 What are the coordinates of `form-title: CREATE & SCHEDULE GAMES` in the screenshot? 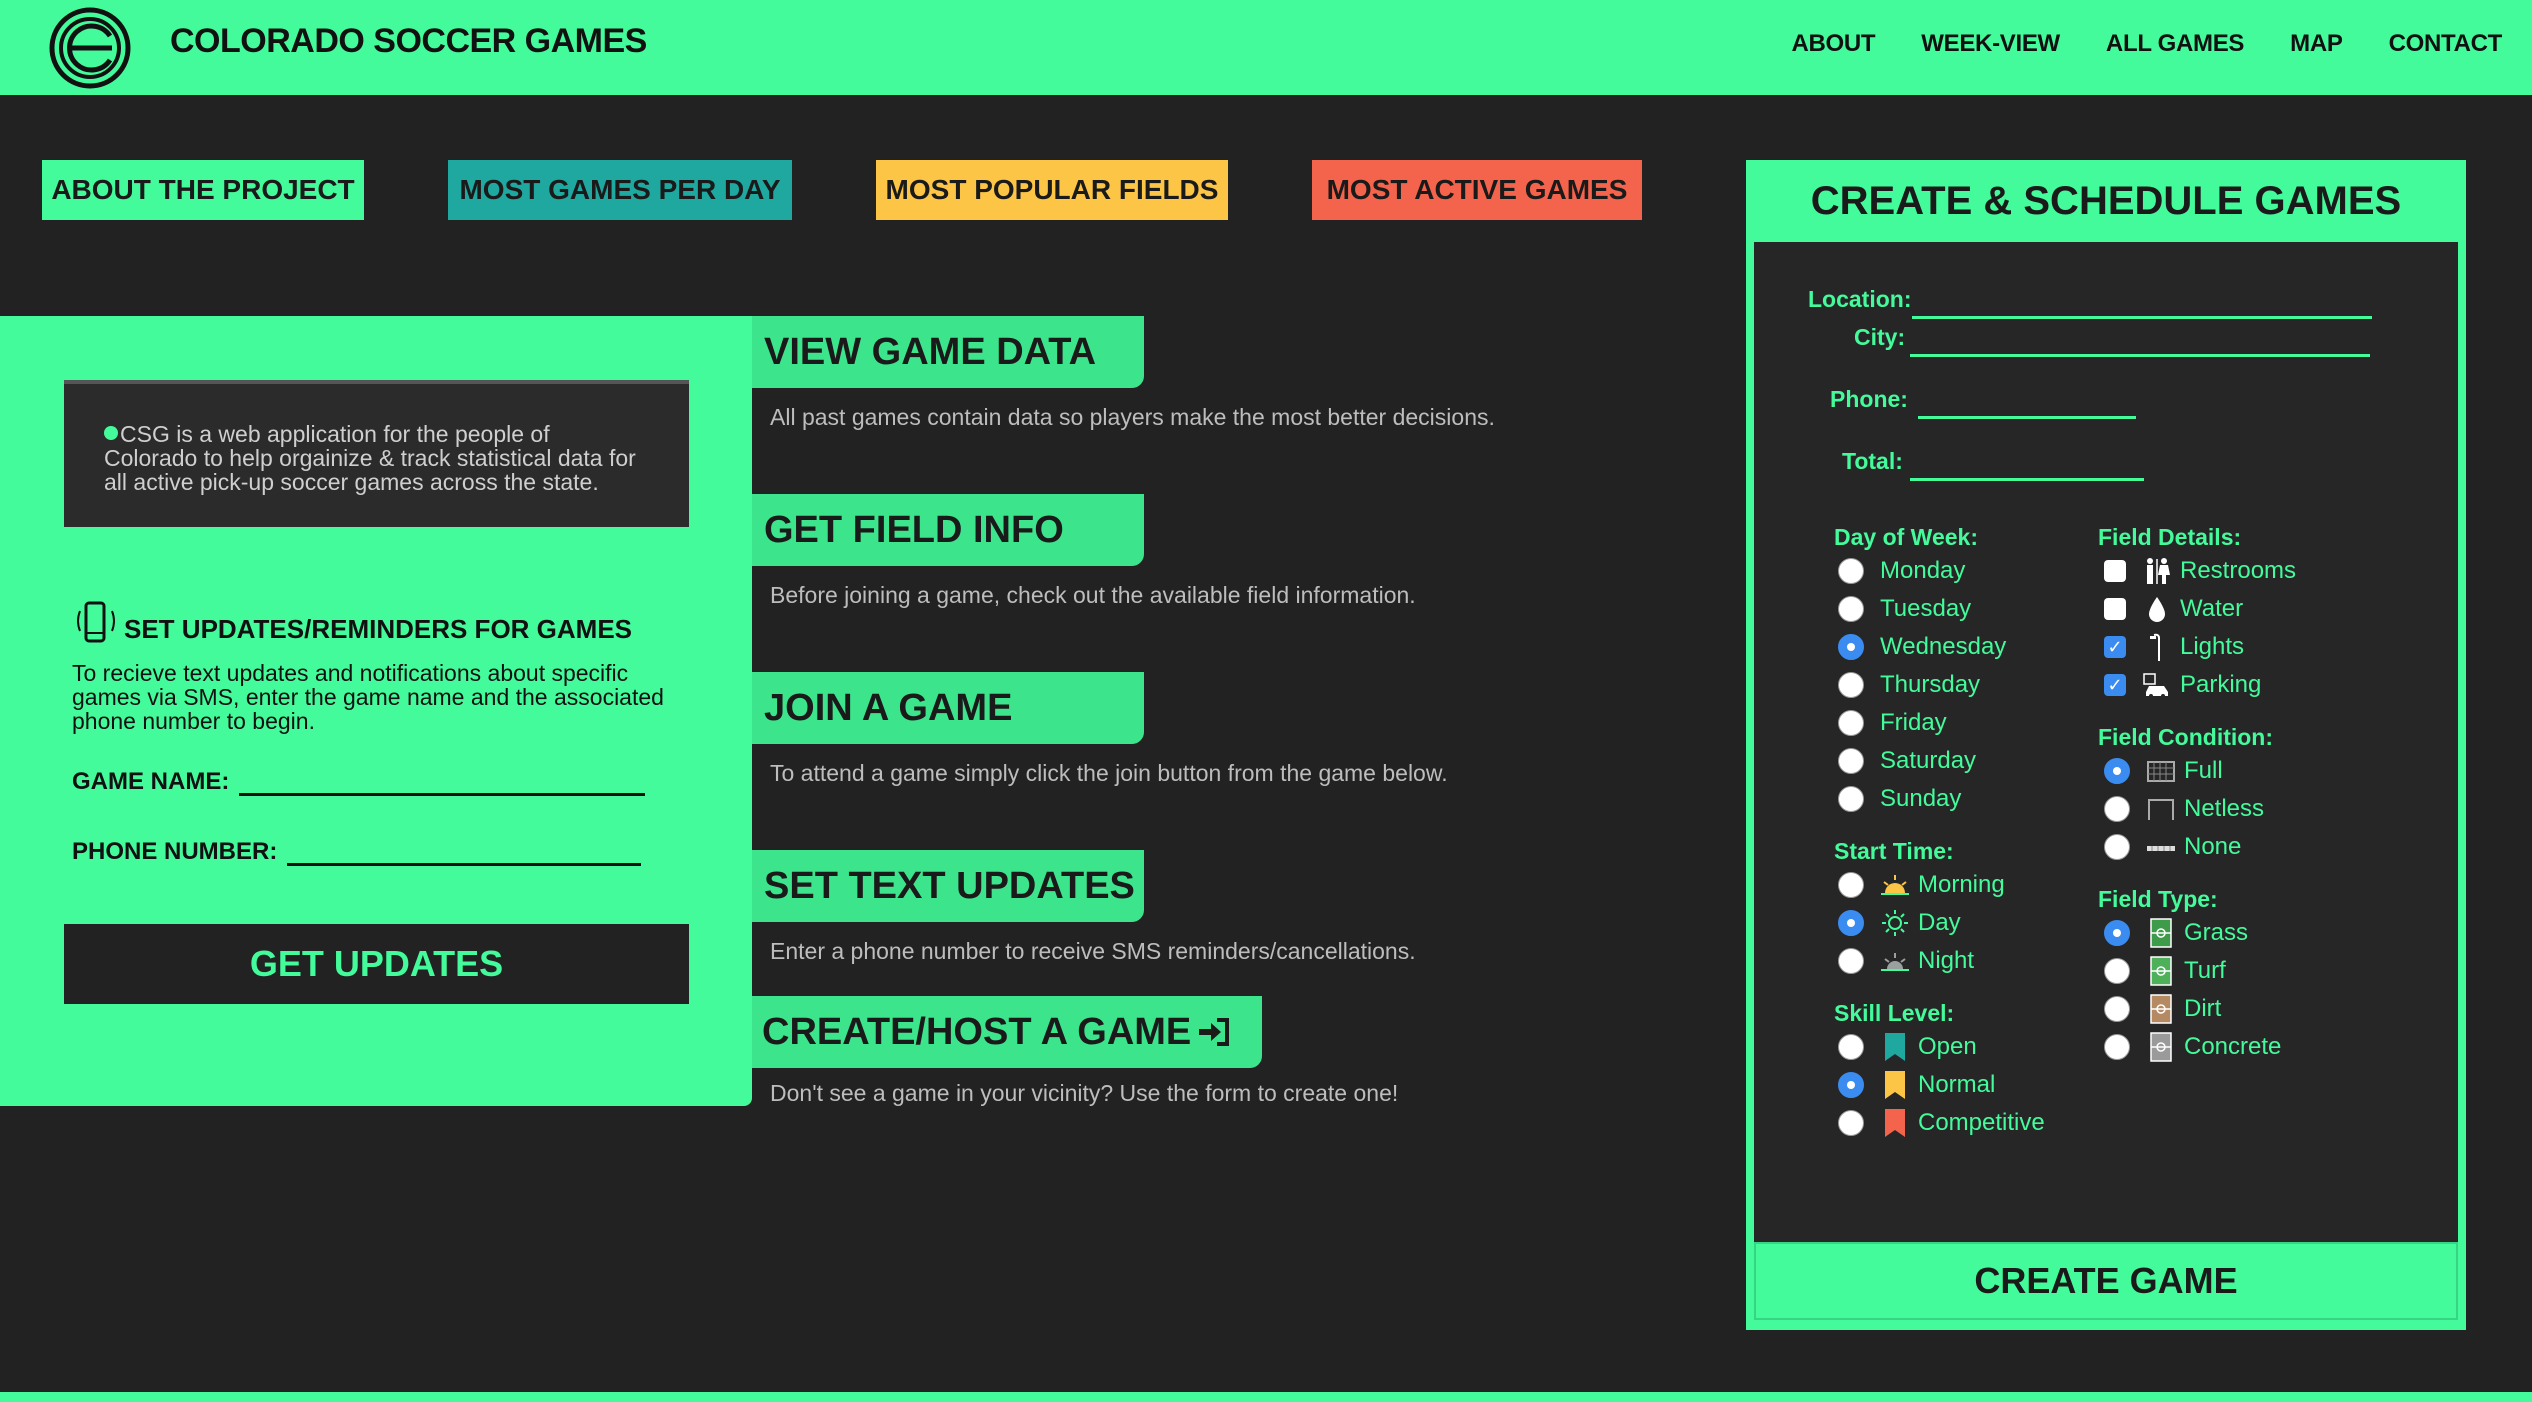 It's located at (2106, 201).